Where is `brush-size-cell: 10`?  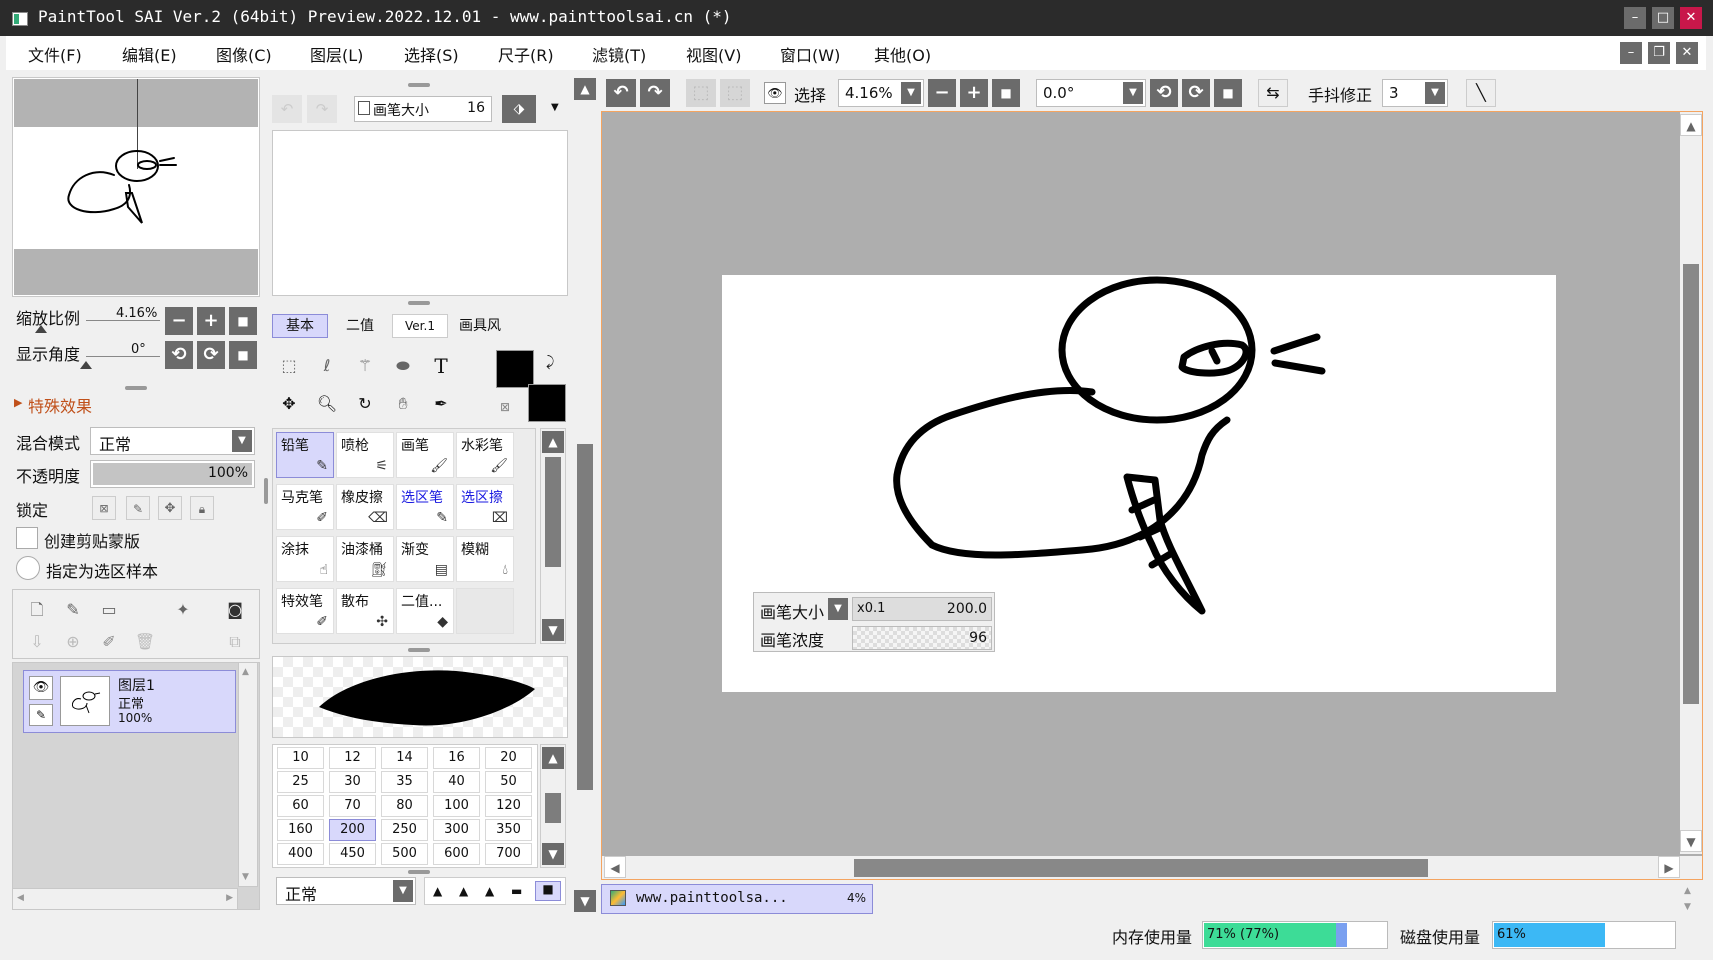
brush-size-cell: 10 is located at coordinates (300, 758).